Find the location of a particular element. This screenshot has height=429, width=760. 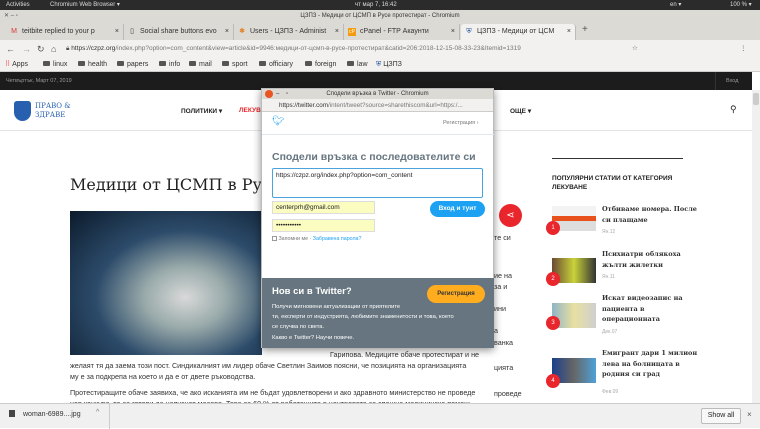

nav-oshte: ОЩЕ ▾ is located at coordinates (520, 111).